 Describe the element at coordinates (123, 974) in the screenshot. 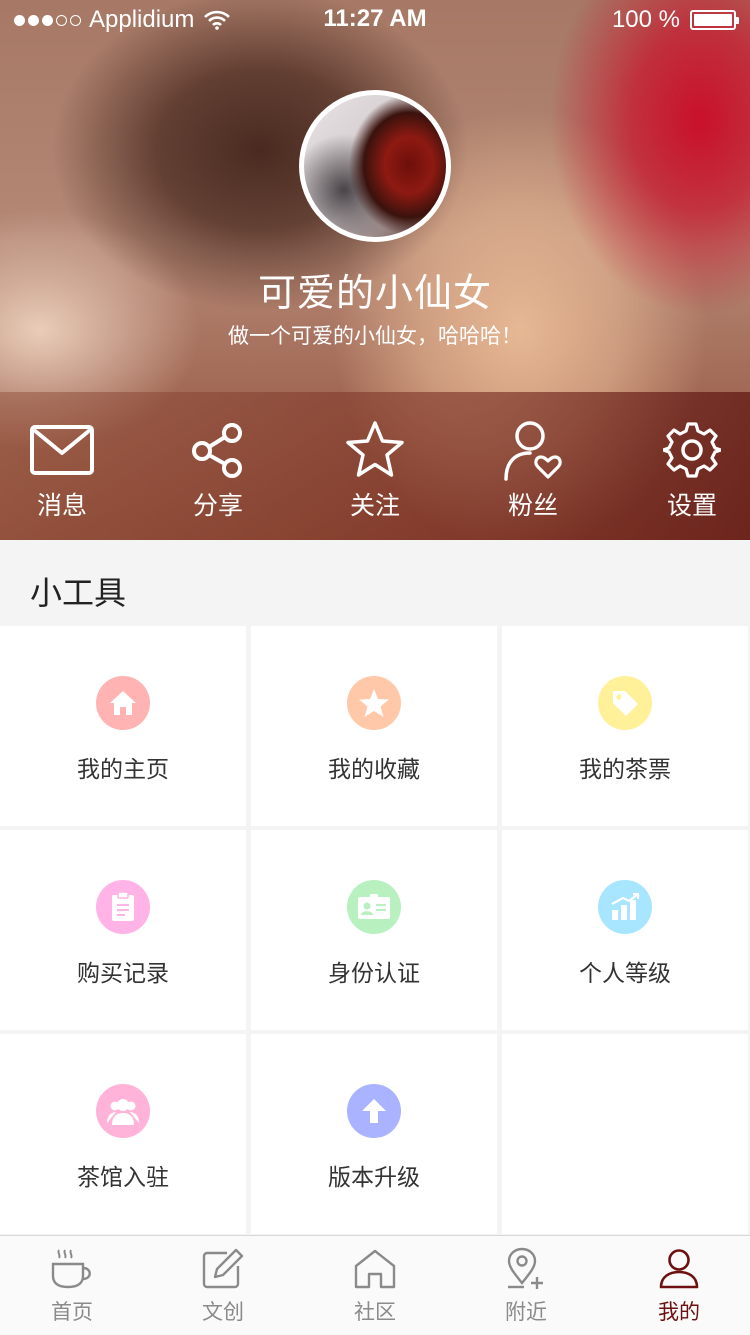

I see `tool-label: 购买记录` at that location.